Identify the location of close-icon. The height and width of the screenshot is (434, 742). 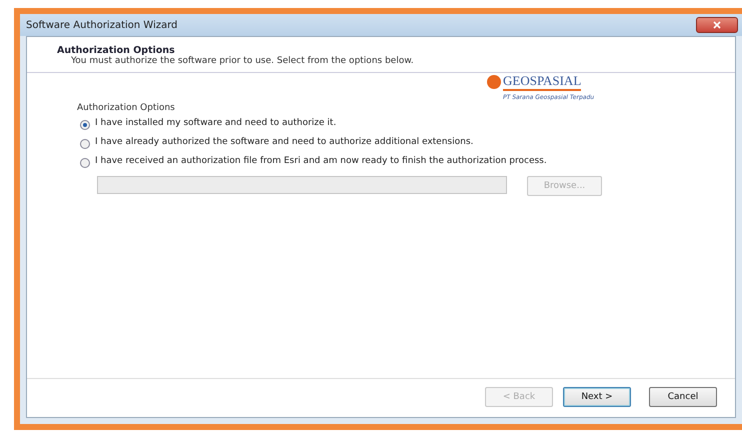
(717, 25).